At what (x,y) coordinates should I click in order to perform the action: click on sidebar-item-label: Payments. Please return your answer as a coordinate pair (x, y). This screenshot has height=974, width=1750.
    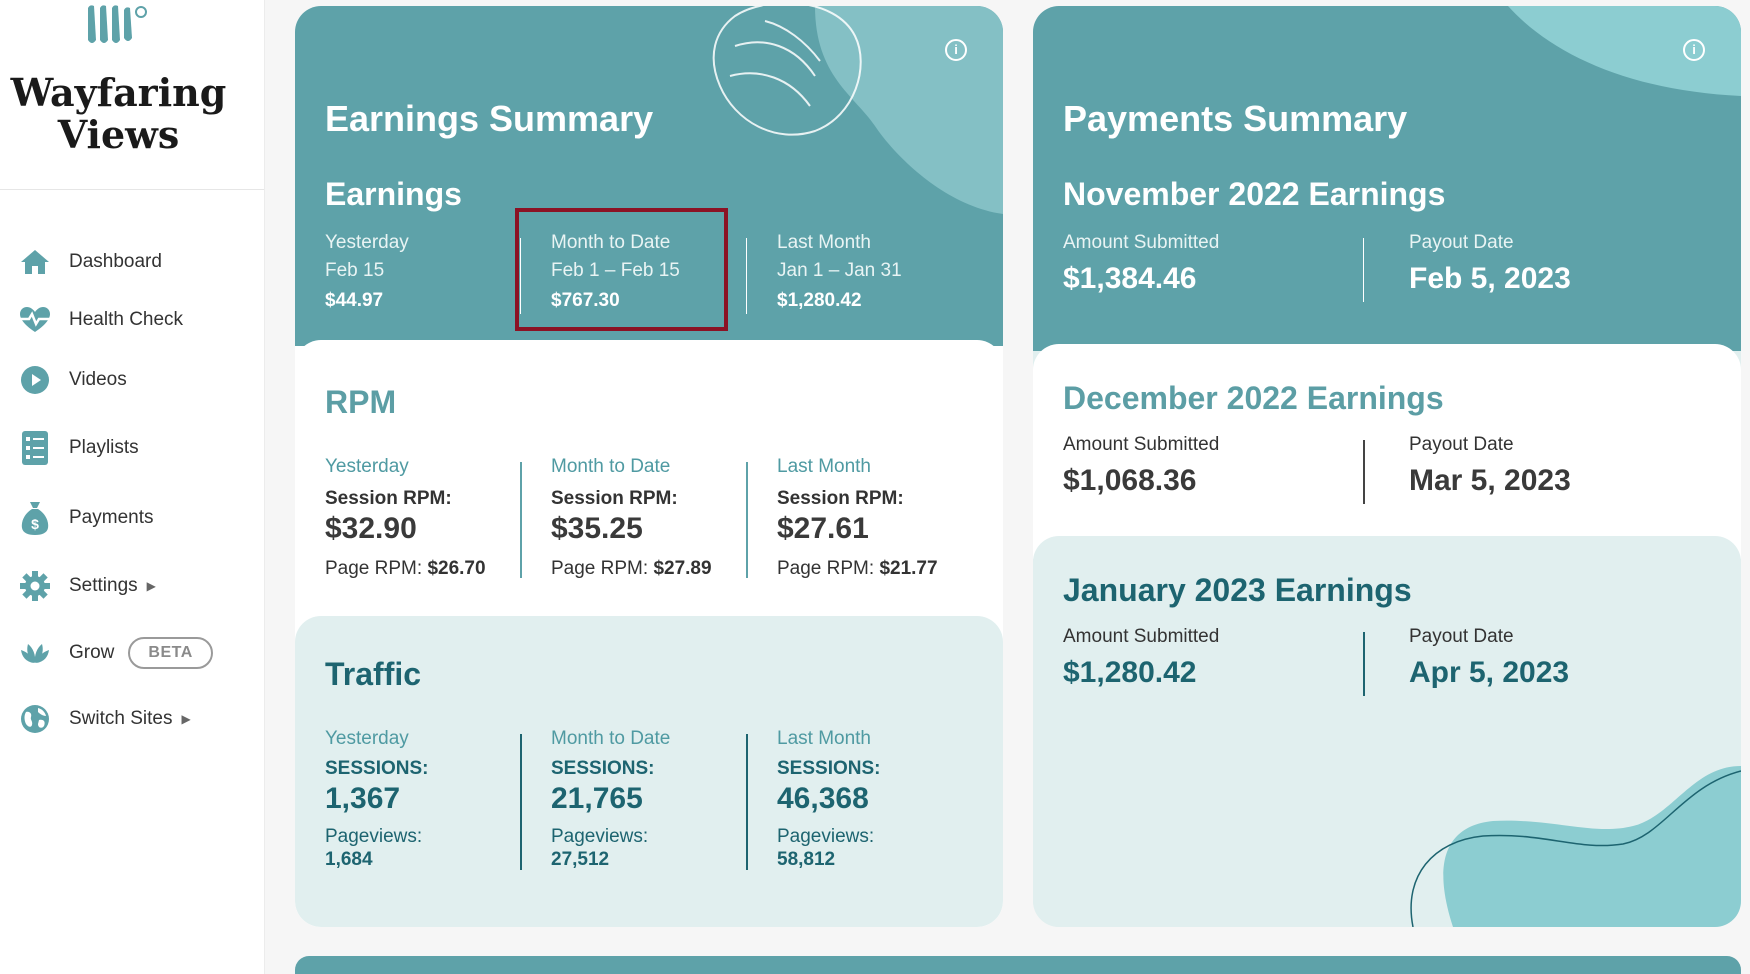
    Looking at the image, I should click on (111, 517).